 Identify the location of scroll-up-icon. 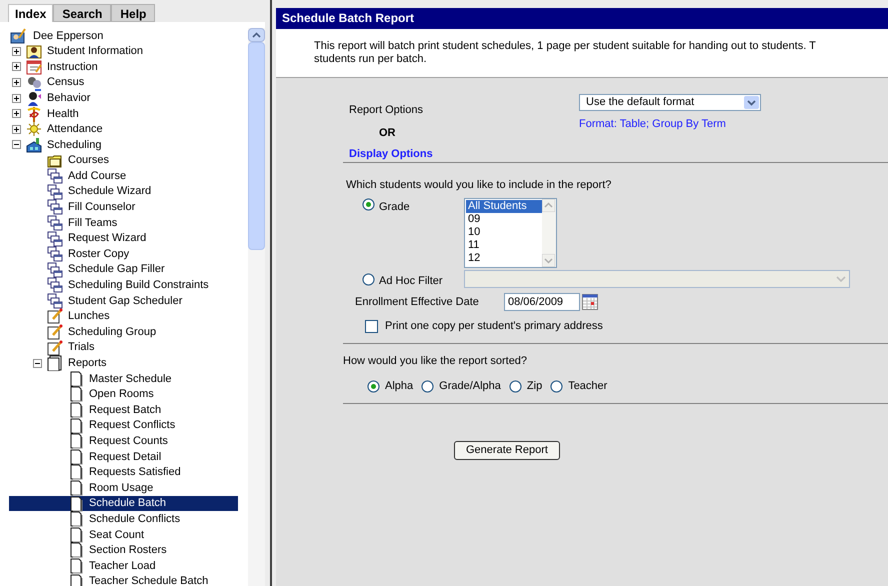
(548, 205).